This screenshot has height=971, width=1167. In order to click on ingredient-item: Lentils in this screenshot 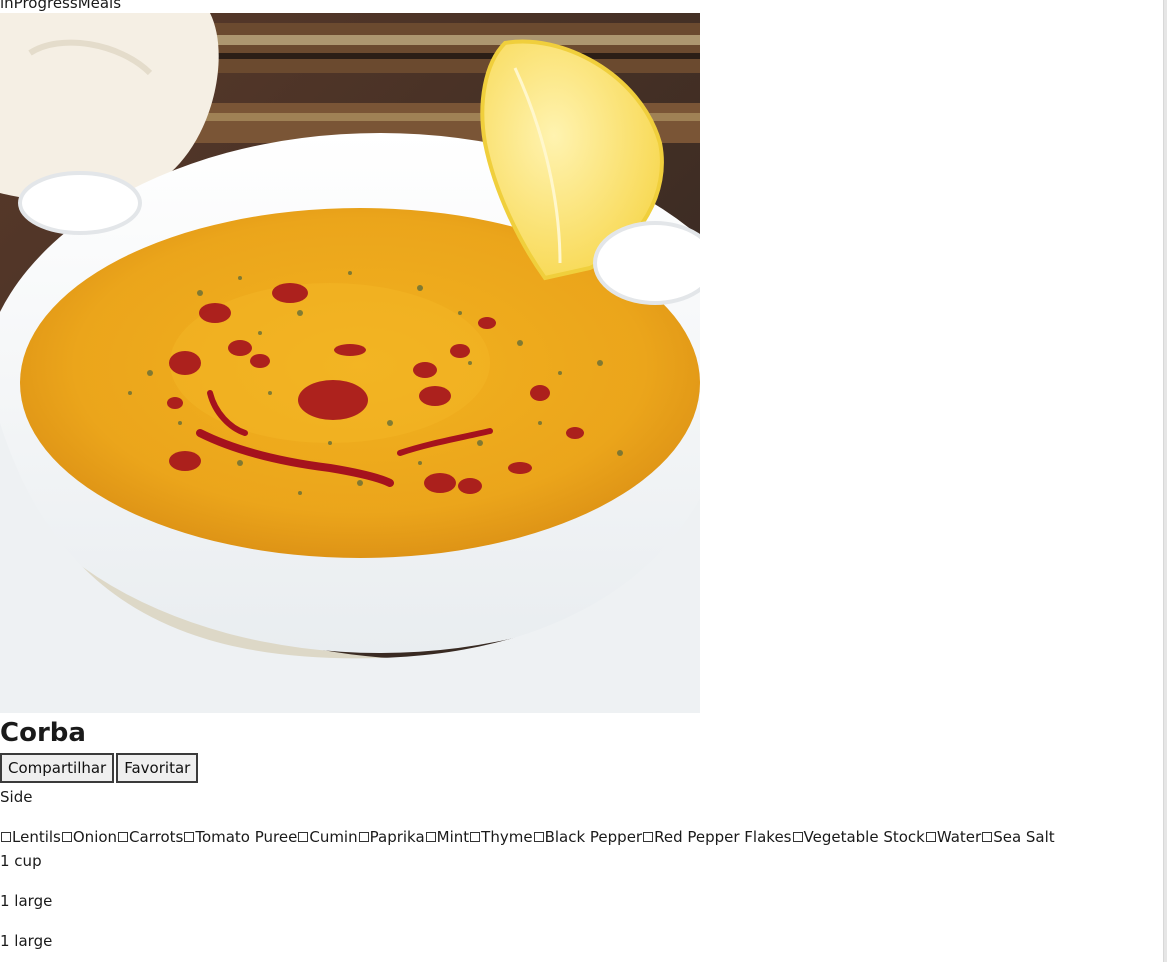, I will do `click(30, 837)`.